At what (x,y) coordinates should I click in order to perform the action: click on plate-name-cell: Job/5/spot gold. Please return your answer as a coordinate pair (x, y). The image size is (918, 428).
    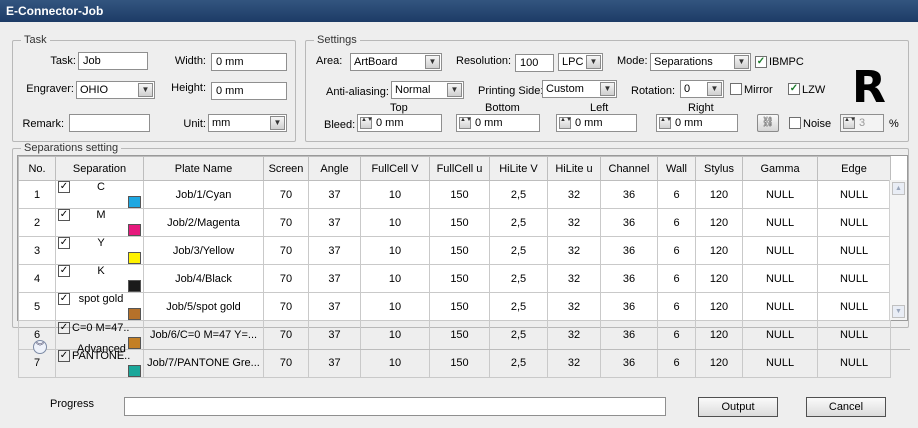
    Looking at the image, I should click on (203, 307).